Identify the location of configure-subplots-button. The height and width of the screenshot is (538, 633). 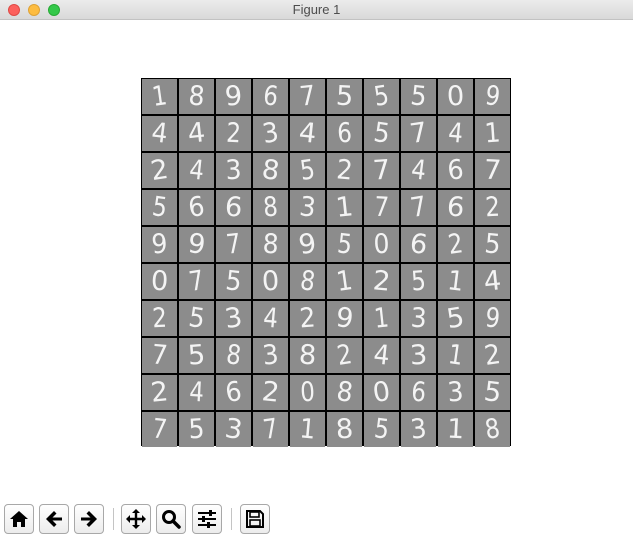
(207, 519).